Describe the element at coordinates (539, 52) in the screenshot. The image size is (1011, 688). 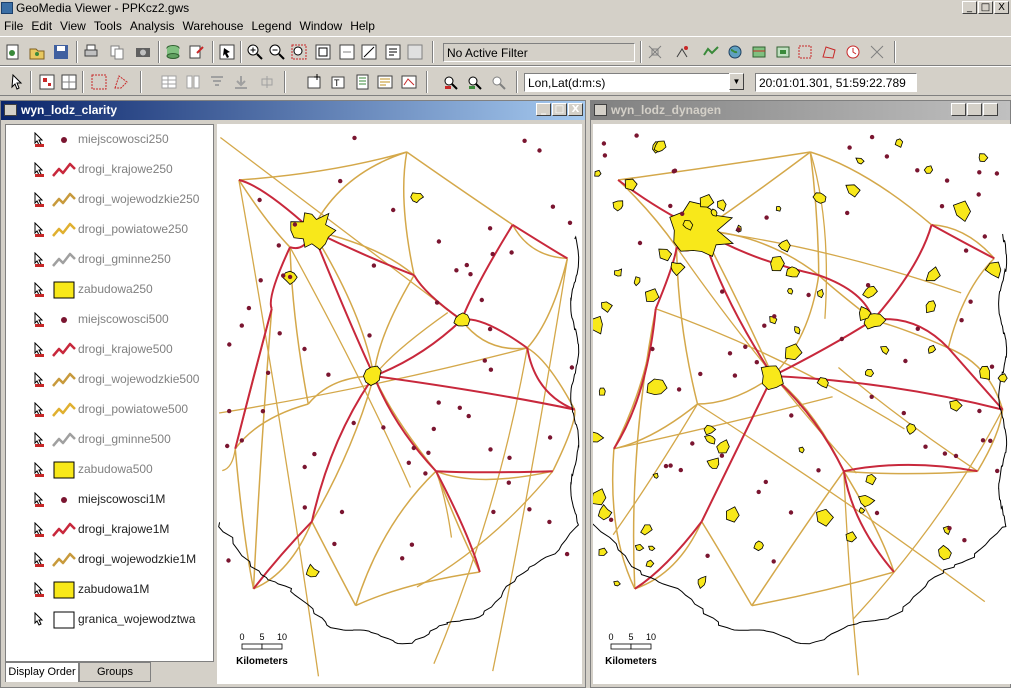
I see `filter-field: No Active Filter` at that location.